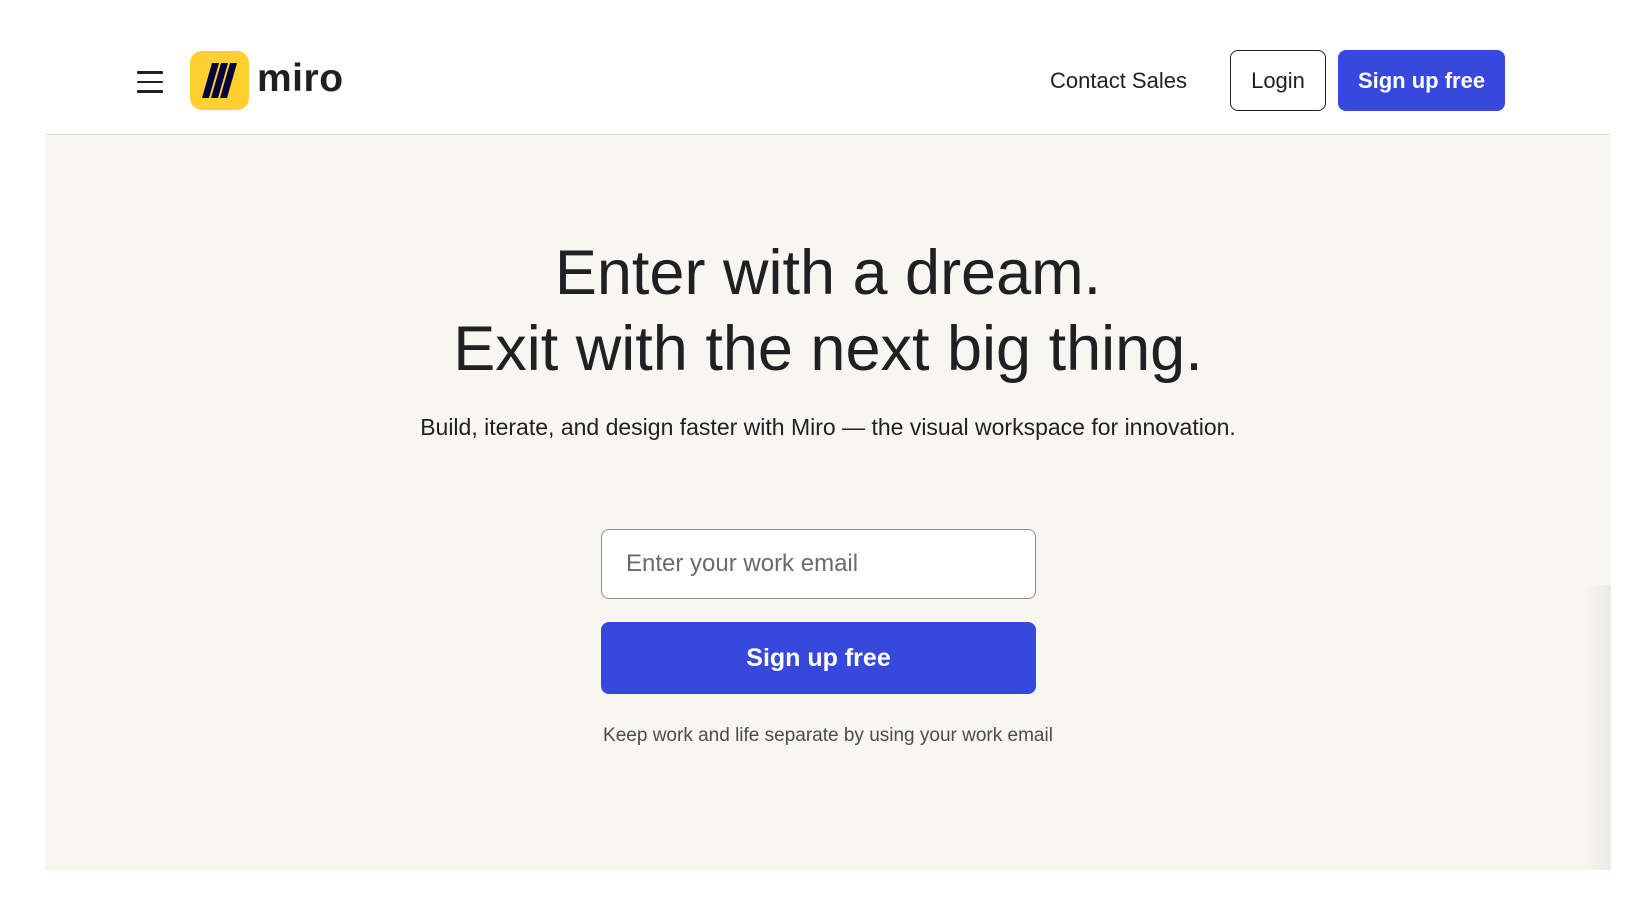 Image resolution: width=1644 pixels, height=902 pixels. What do you see at coordinates (1118, 81) in the screenshot?
I see `contact-sales-link: Contact Sales` at bounding box center [1118, 81].